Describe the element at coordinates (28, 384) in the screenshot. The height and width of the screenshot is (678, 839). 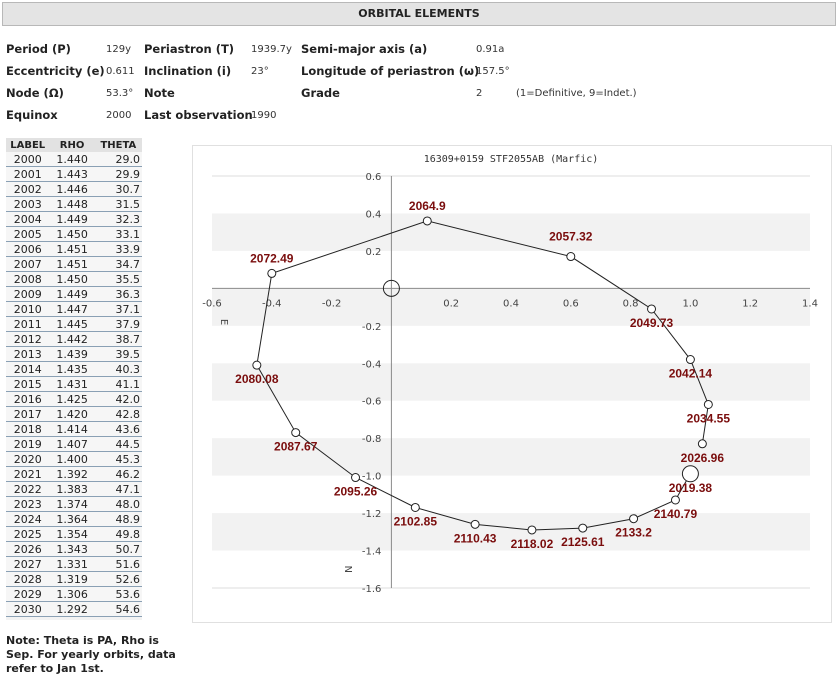
I see `cell-label: 2015` at that location.